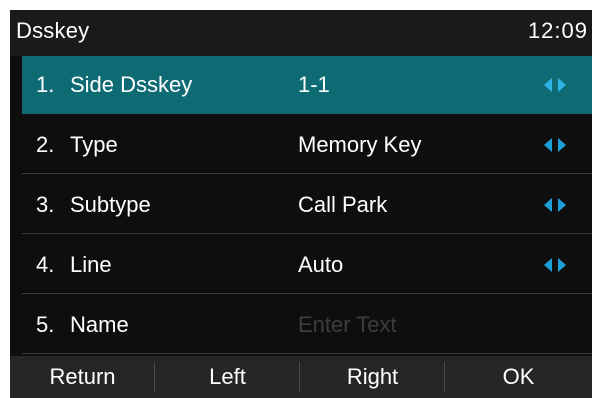 Image resolution: width=592 pixels, height=398 pixels. I want to click on setting-row-side-dsskey: 1. Side Dsskey 1-1, so click(307, 85).